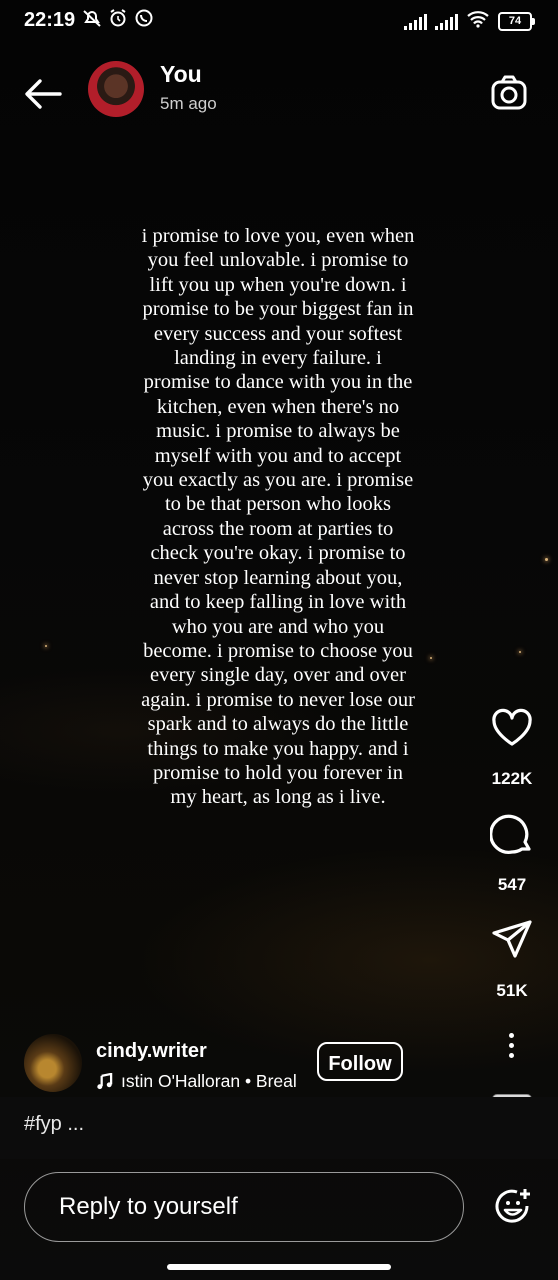 The image size is (558, 1280). I want to click on camera-icon, so click(509, 92).